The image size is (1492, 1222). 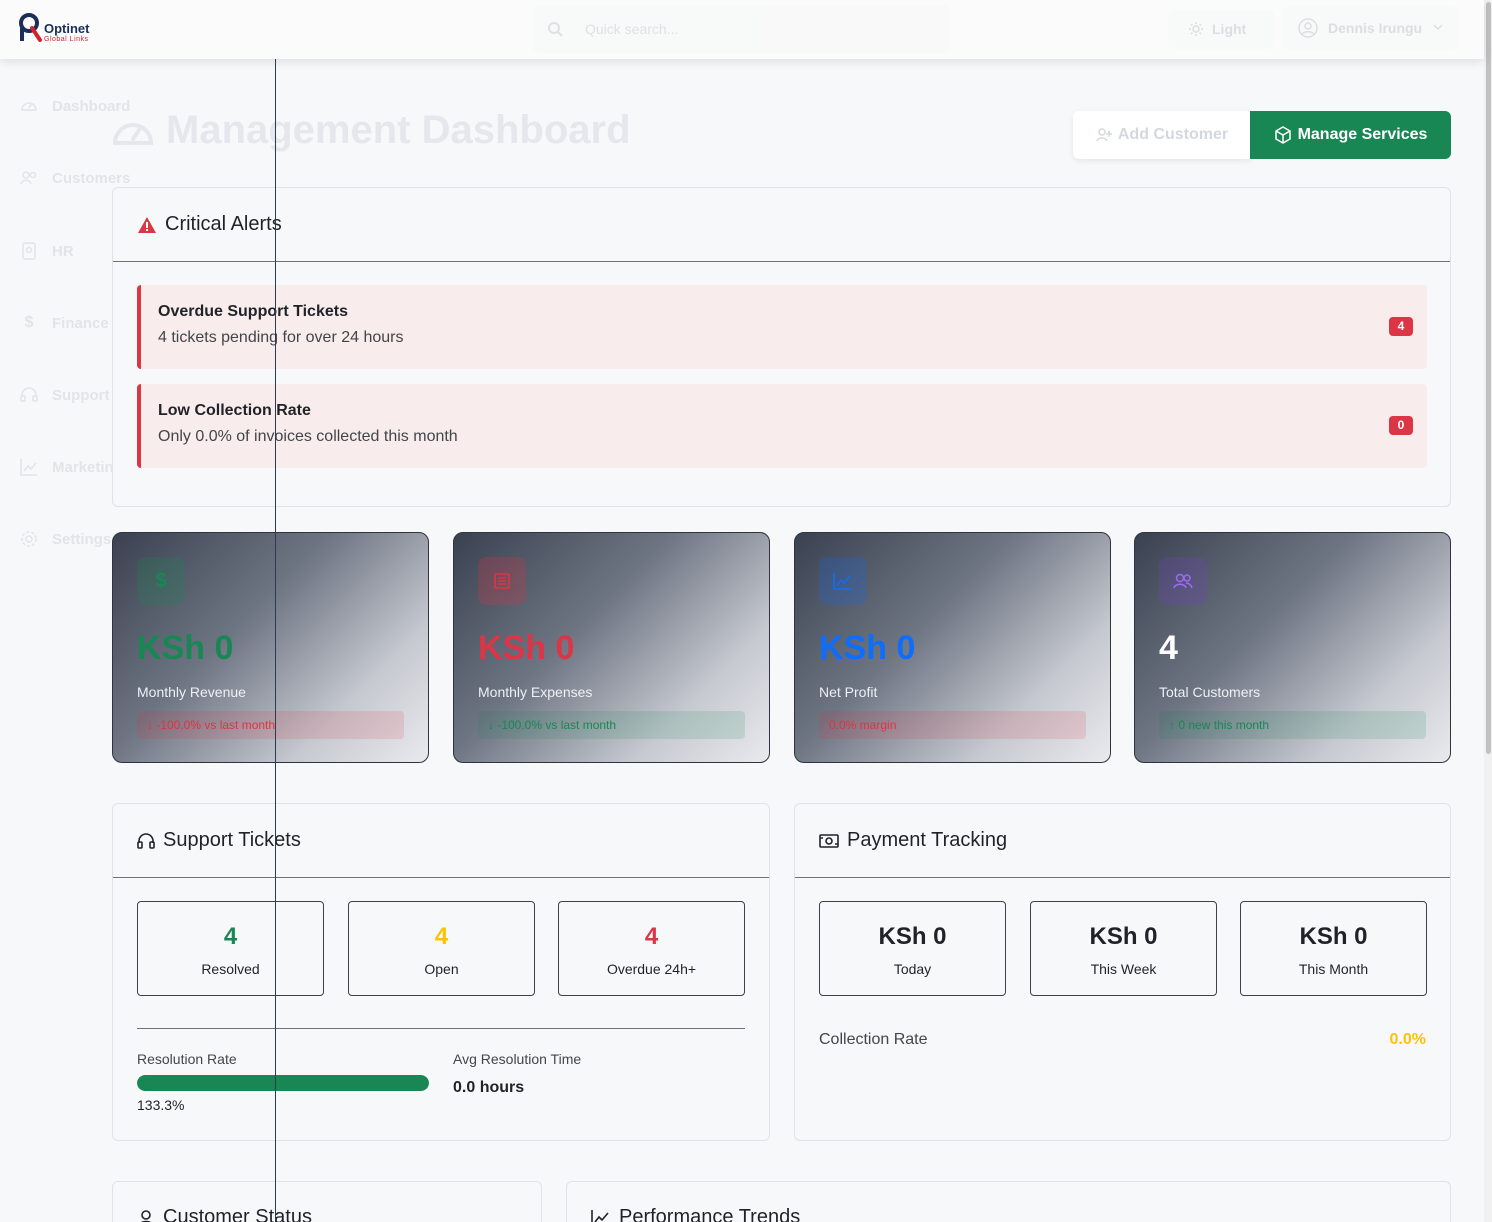 I want to click on resolution-rate-label: Resolution Rate, so click(x=187, y=1059).